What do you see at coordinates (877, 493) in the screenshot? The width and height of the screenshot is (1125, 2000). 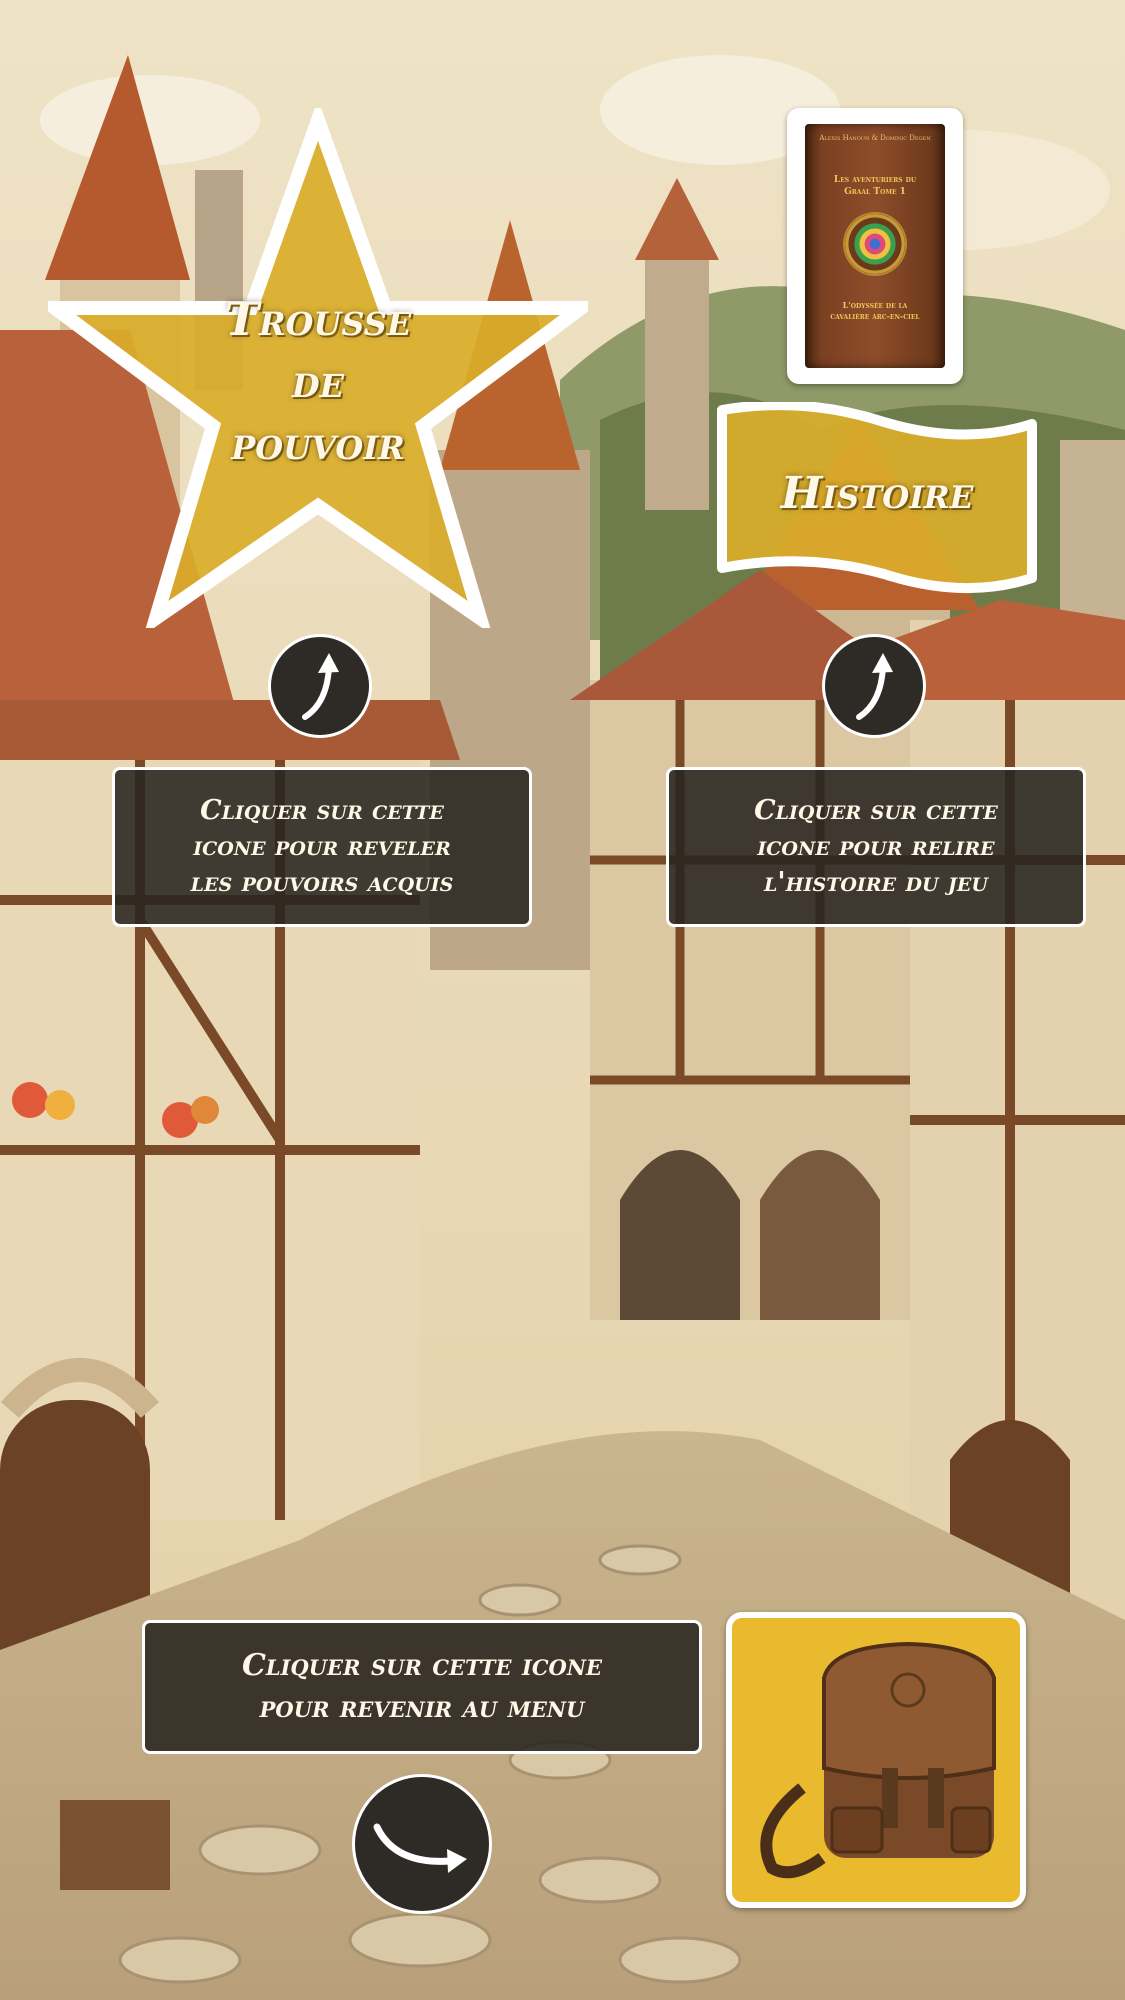 I see `story-banner-label: Histoire` at bounding box center [877, 493].